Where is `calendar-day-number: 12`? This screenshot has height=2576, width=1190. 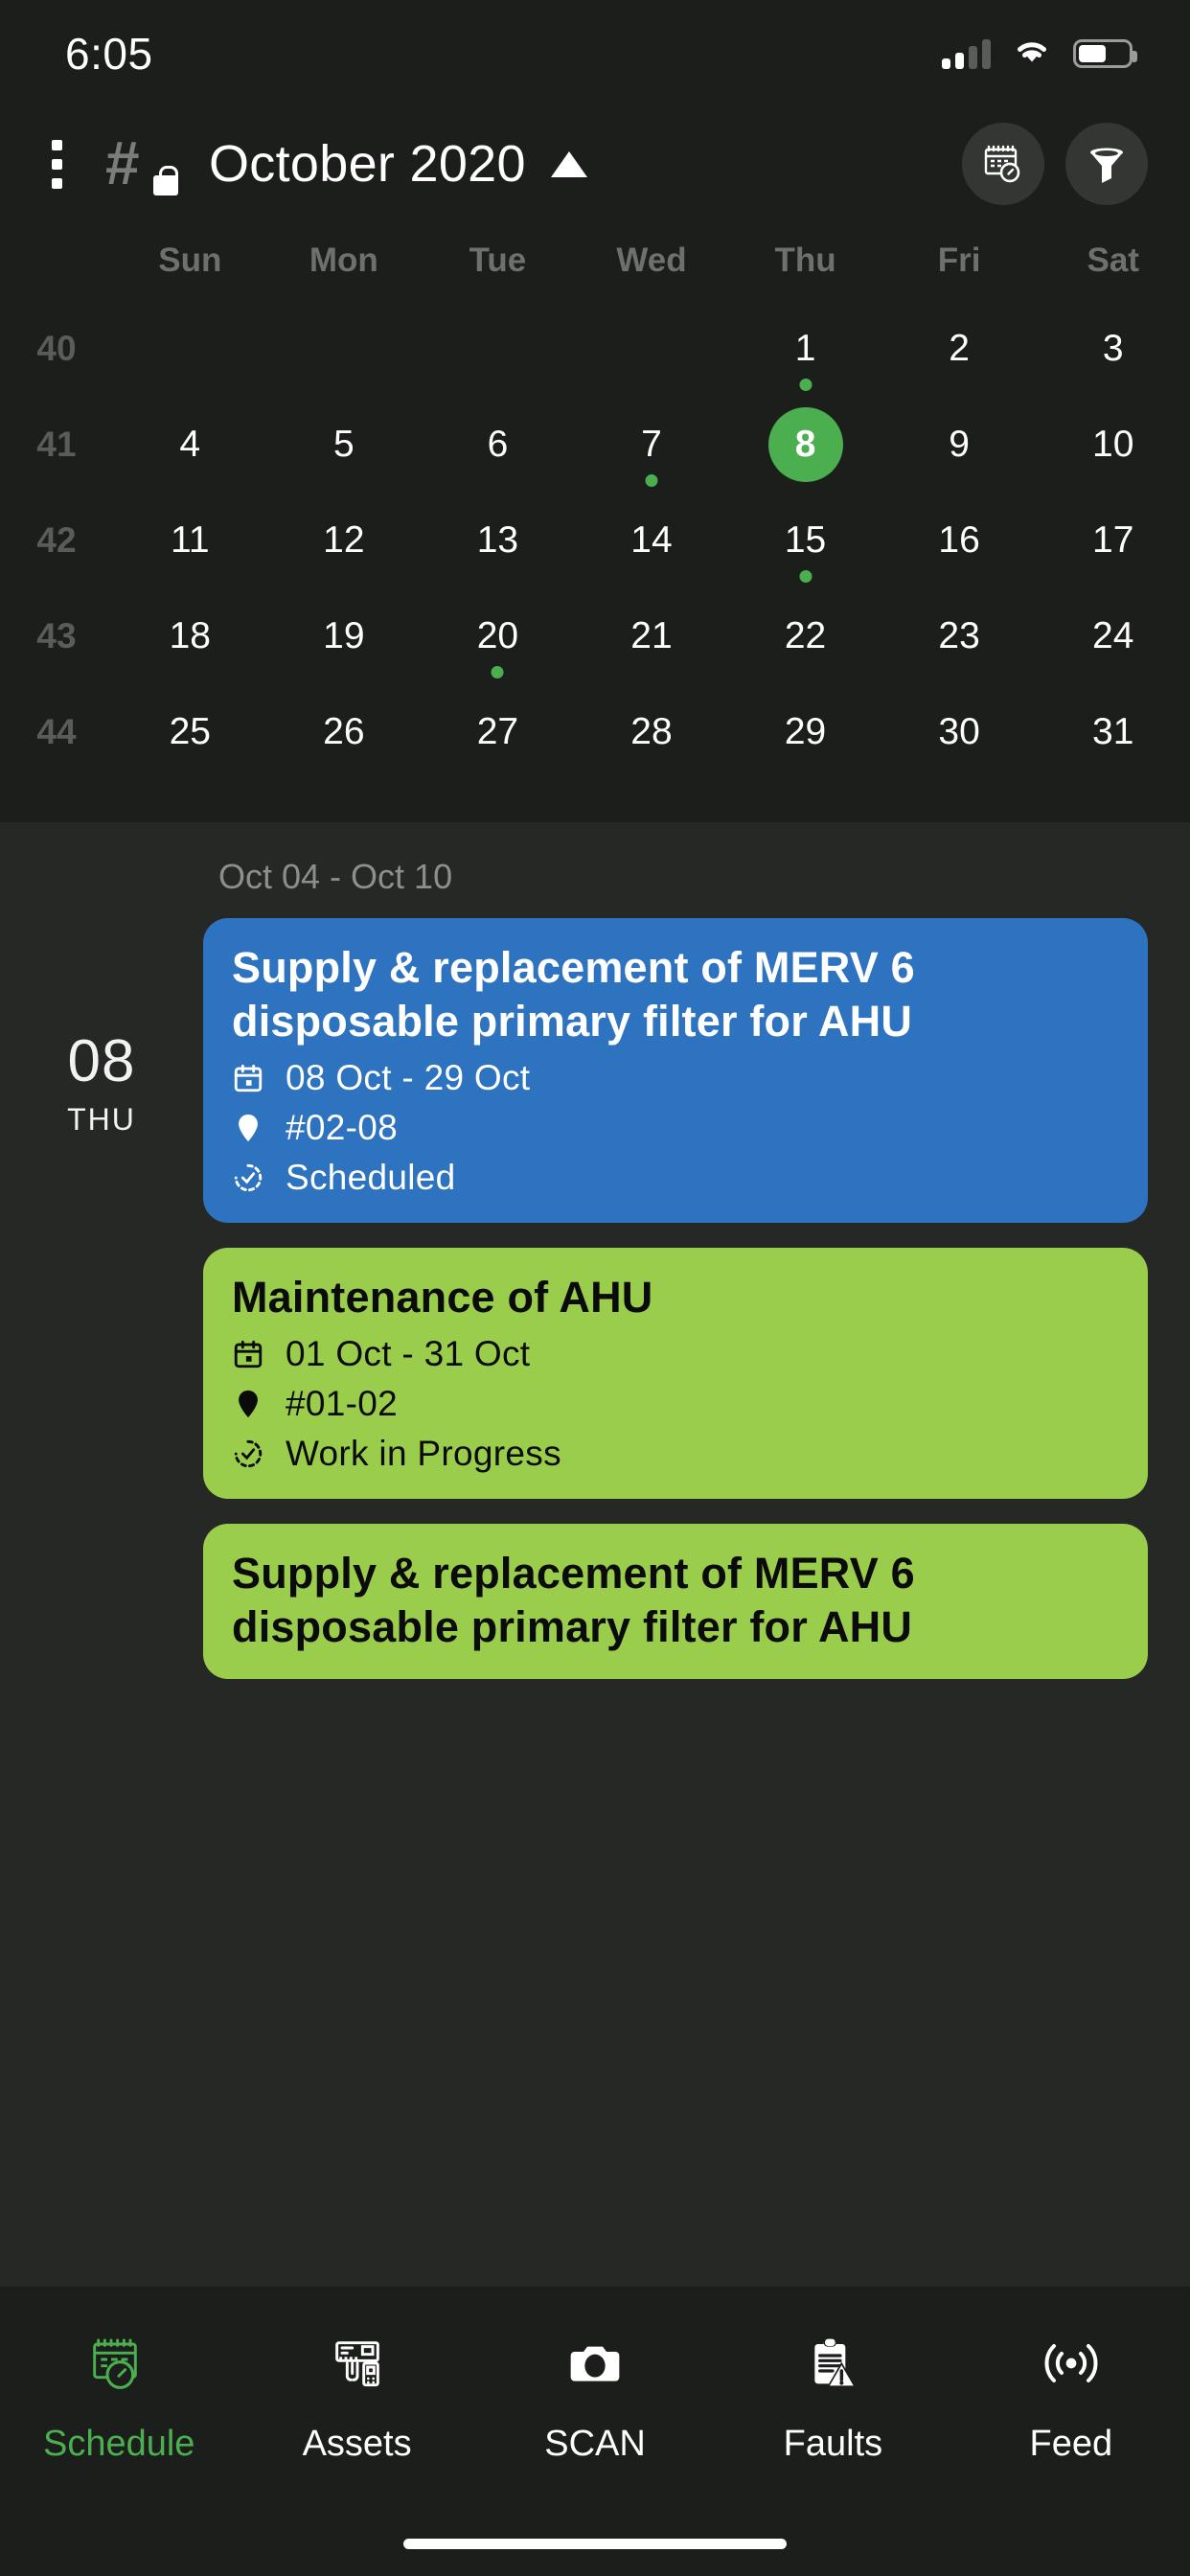
calendar-day-number: 12 is located at coordinates (344, 540).